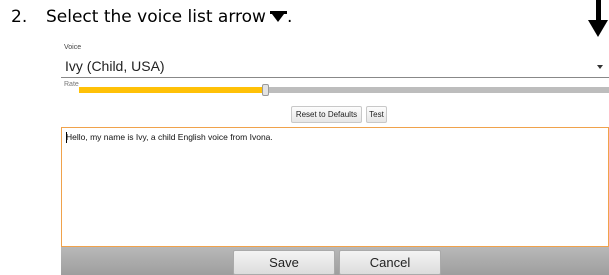 The image size is (609, 275). I want to click on rate-slider-thumb, so click(265, 90).